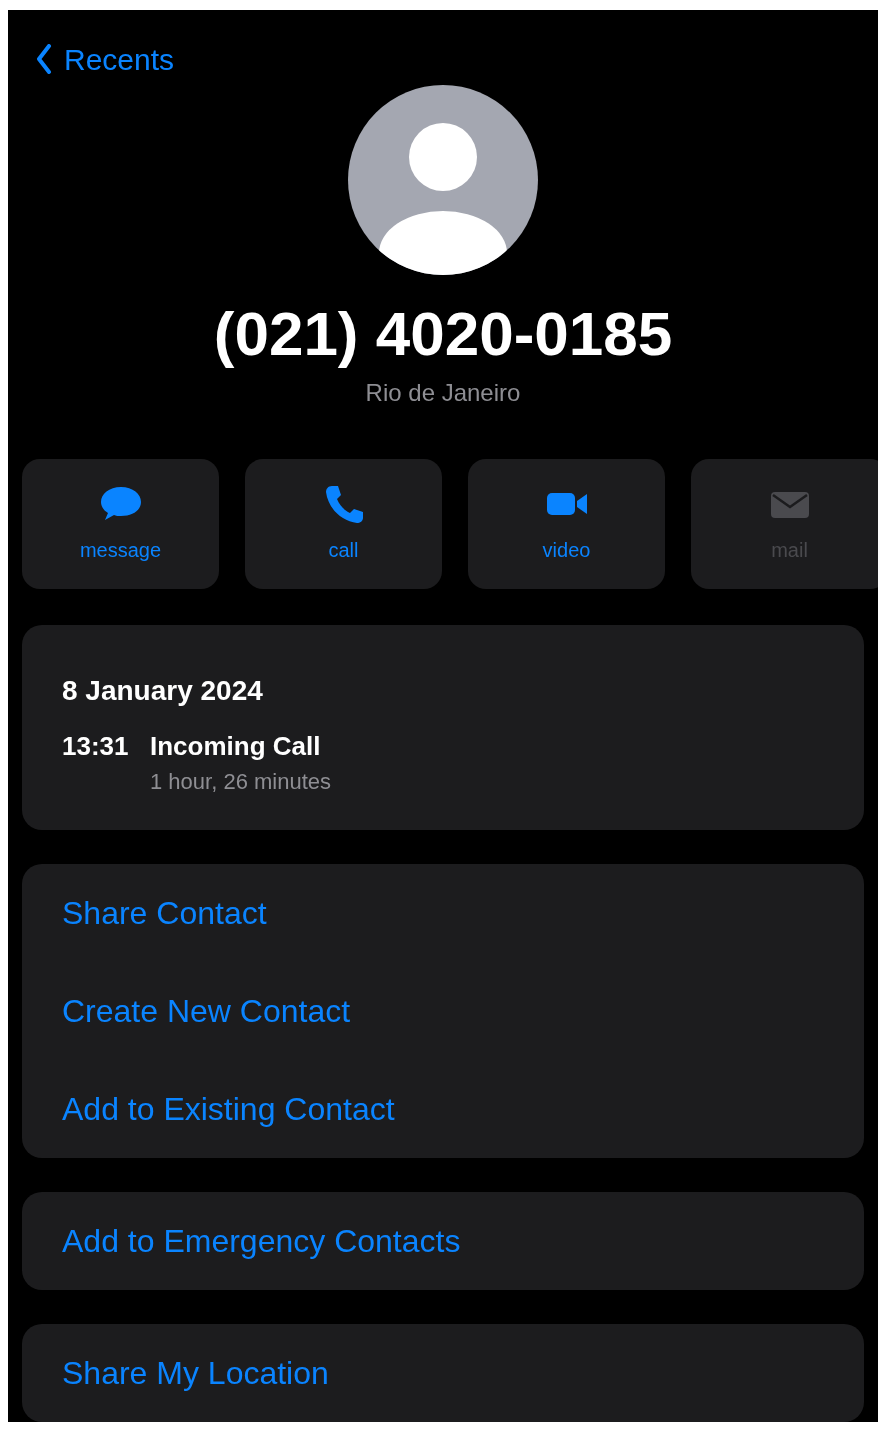 The height and width of the screenshot is (1430, 885). Describe the element at coordinates (443, 180) in the screenshot. I see `avatar-icon` at that location.